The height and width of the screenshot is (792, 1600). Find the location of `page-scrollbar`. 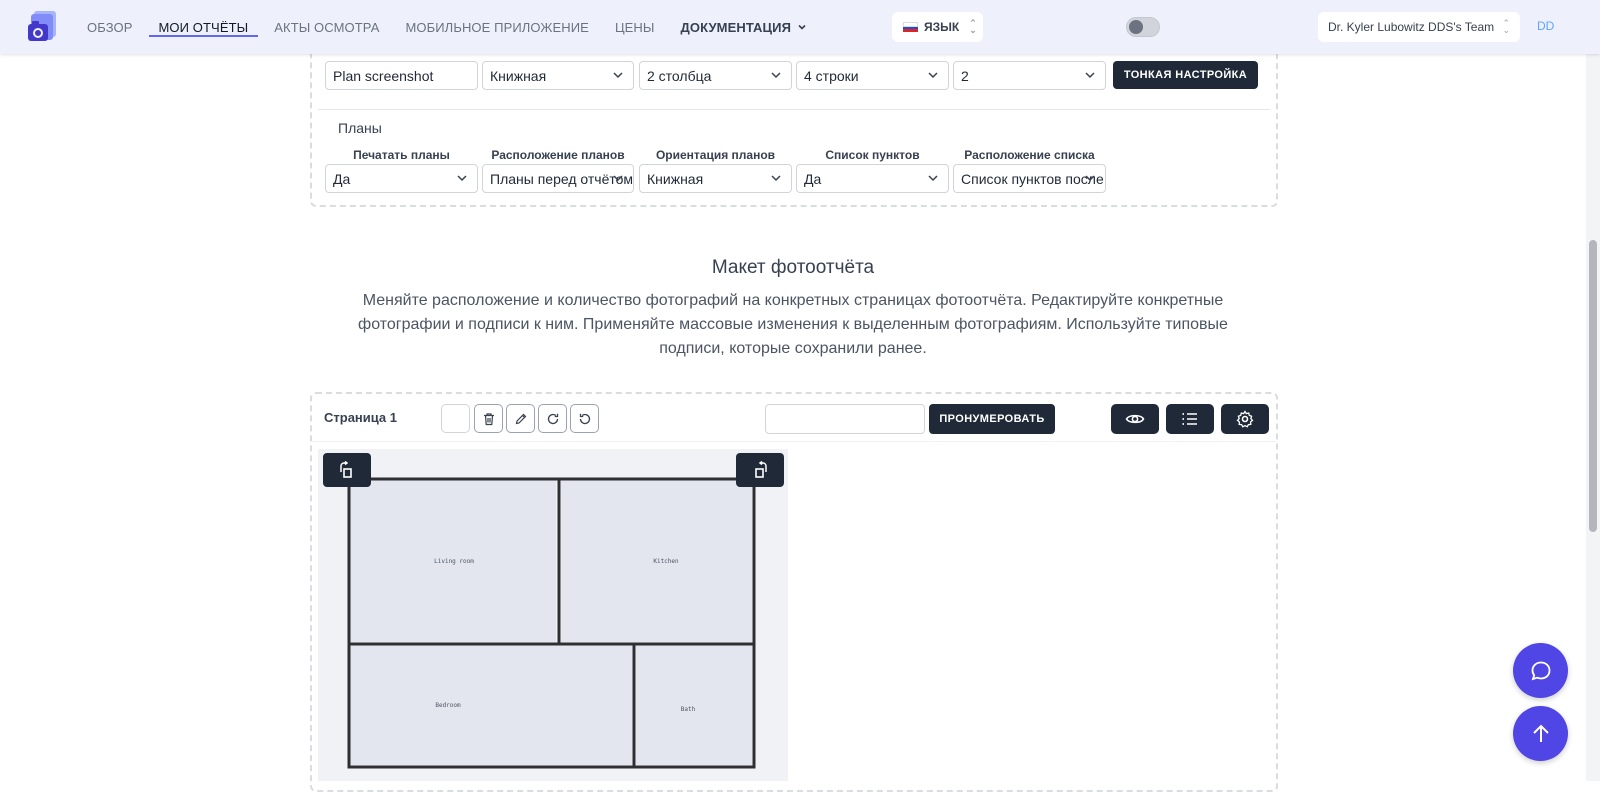

page-scrollbar is located at coordinates (1593, 390).